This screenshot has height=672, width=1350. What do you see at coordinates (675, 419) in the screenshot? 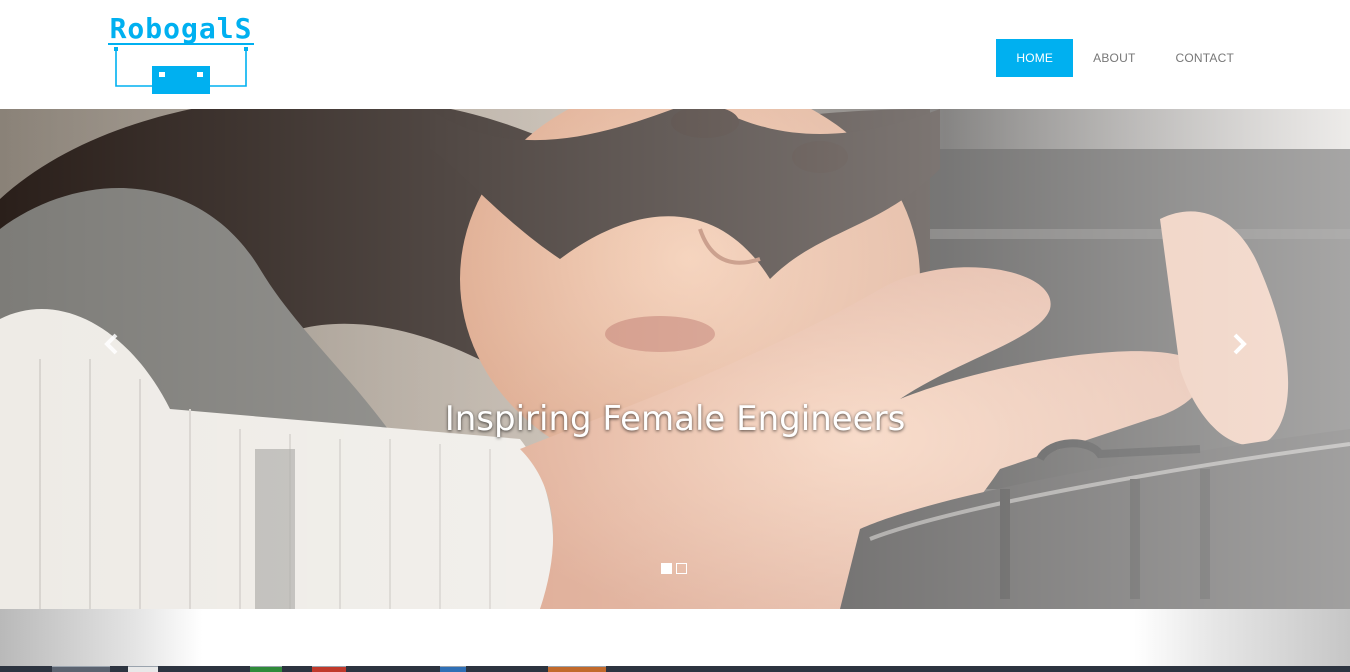
I see `hero-caption: Inspiring Female Engineers` at bounding box center [675, 419].